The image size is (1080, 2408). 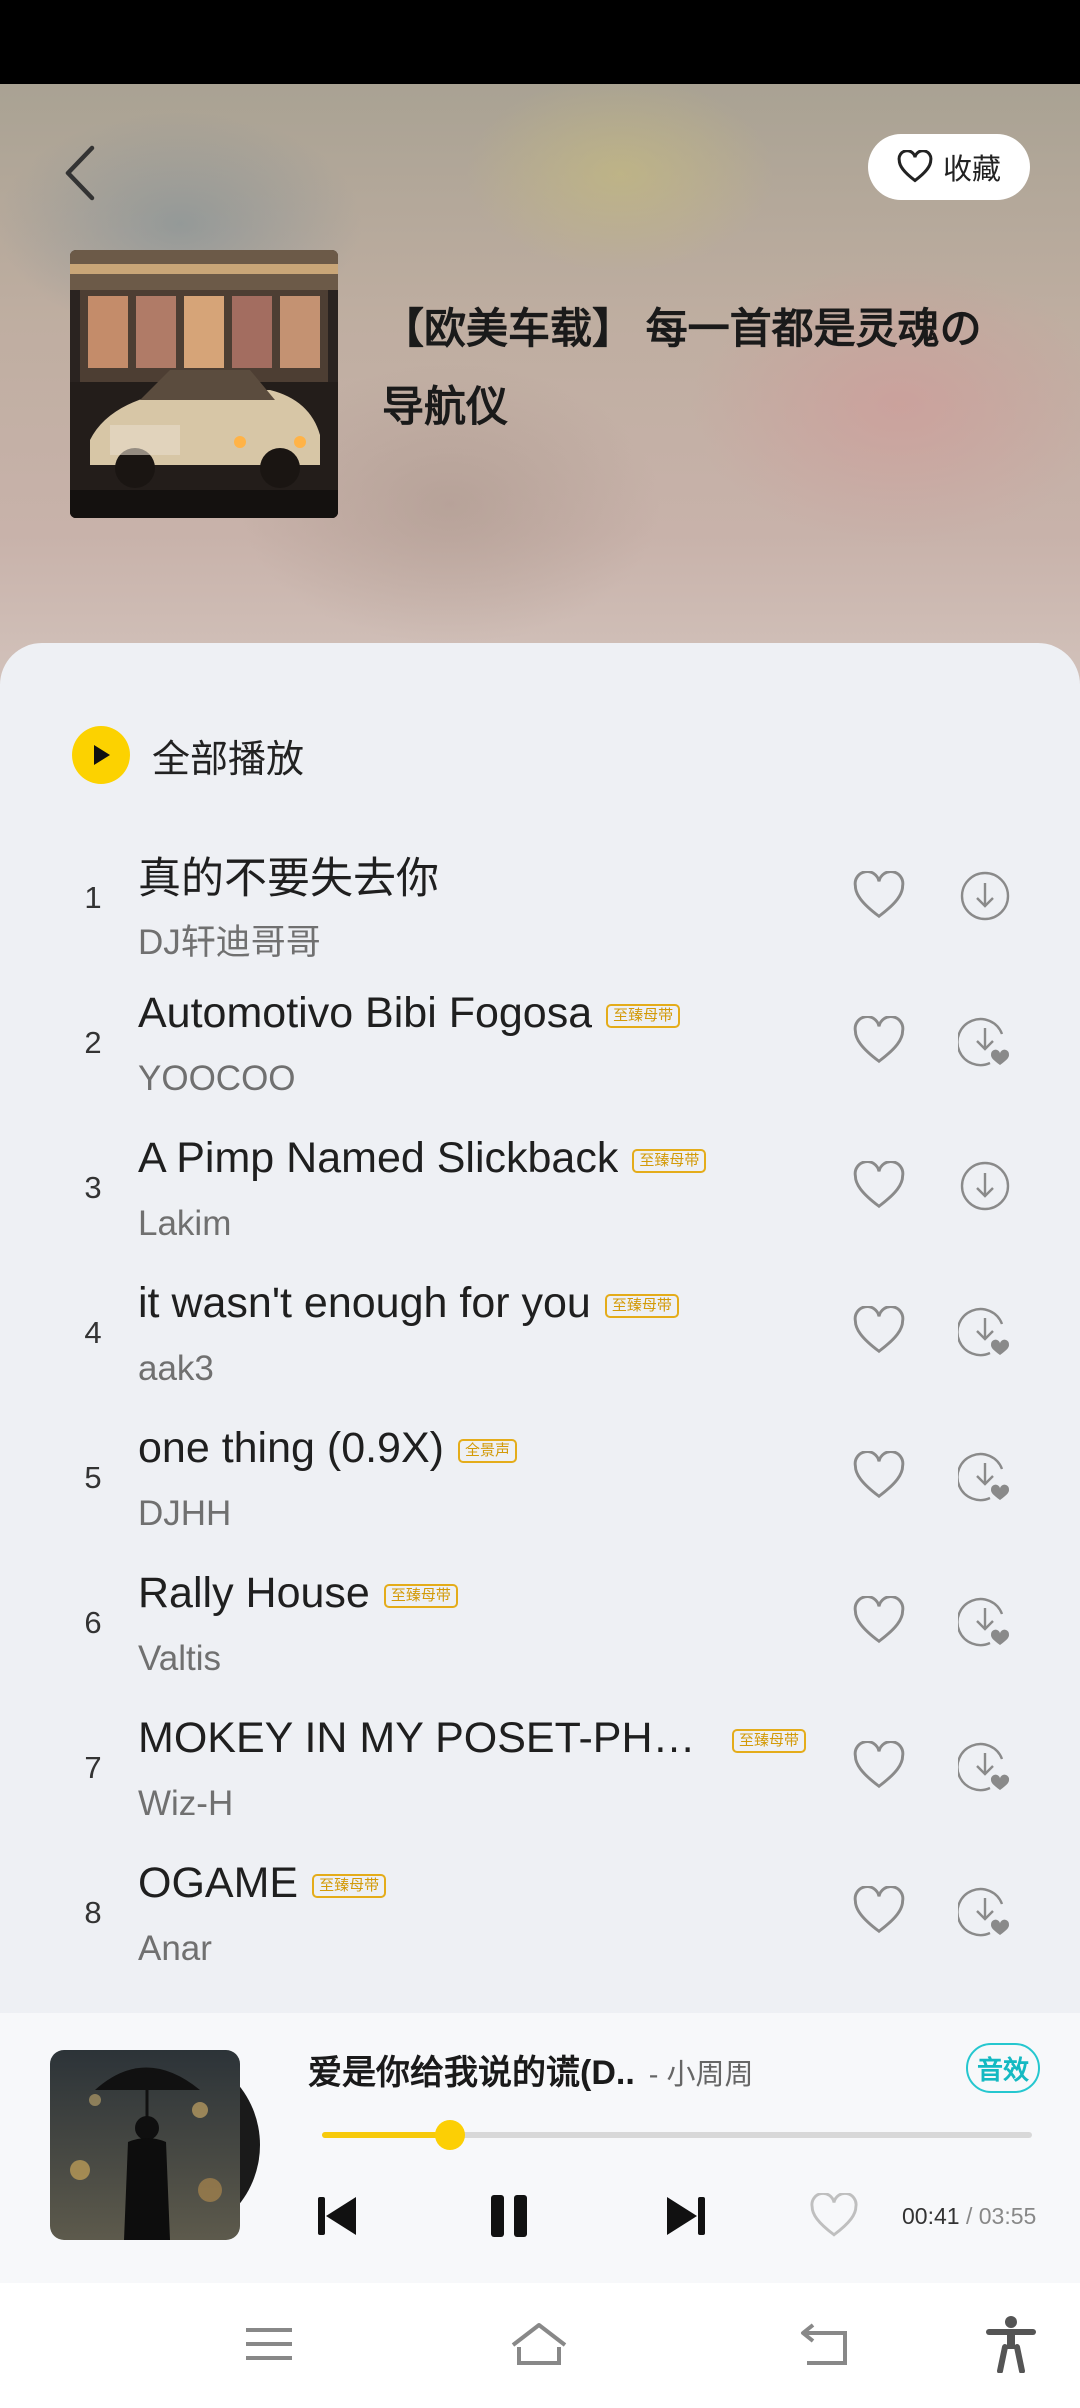 I want to click on song-number: 2, so click(x=93, y=1042).